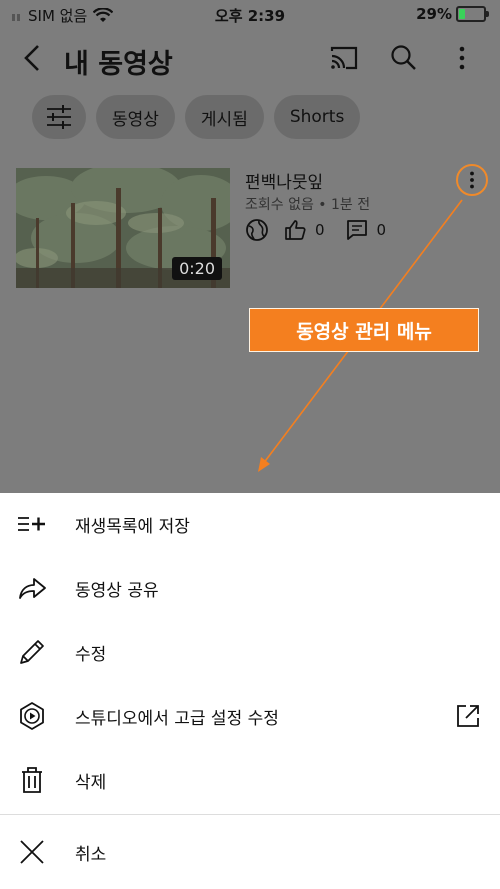 Image resolution: width=500 pixels, height=889 pixels. Describe the element at coordinates (197, 268) in the screenshot. I see `video-duration: 0:20` at that location.